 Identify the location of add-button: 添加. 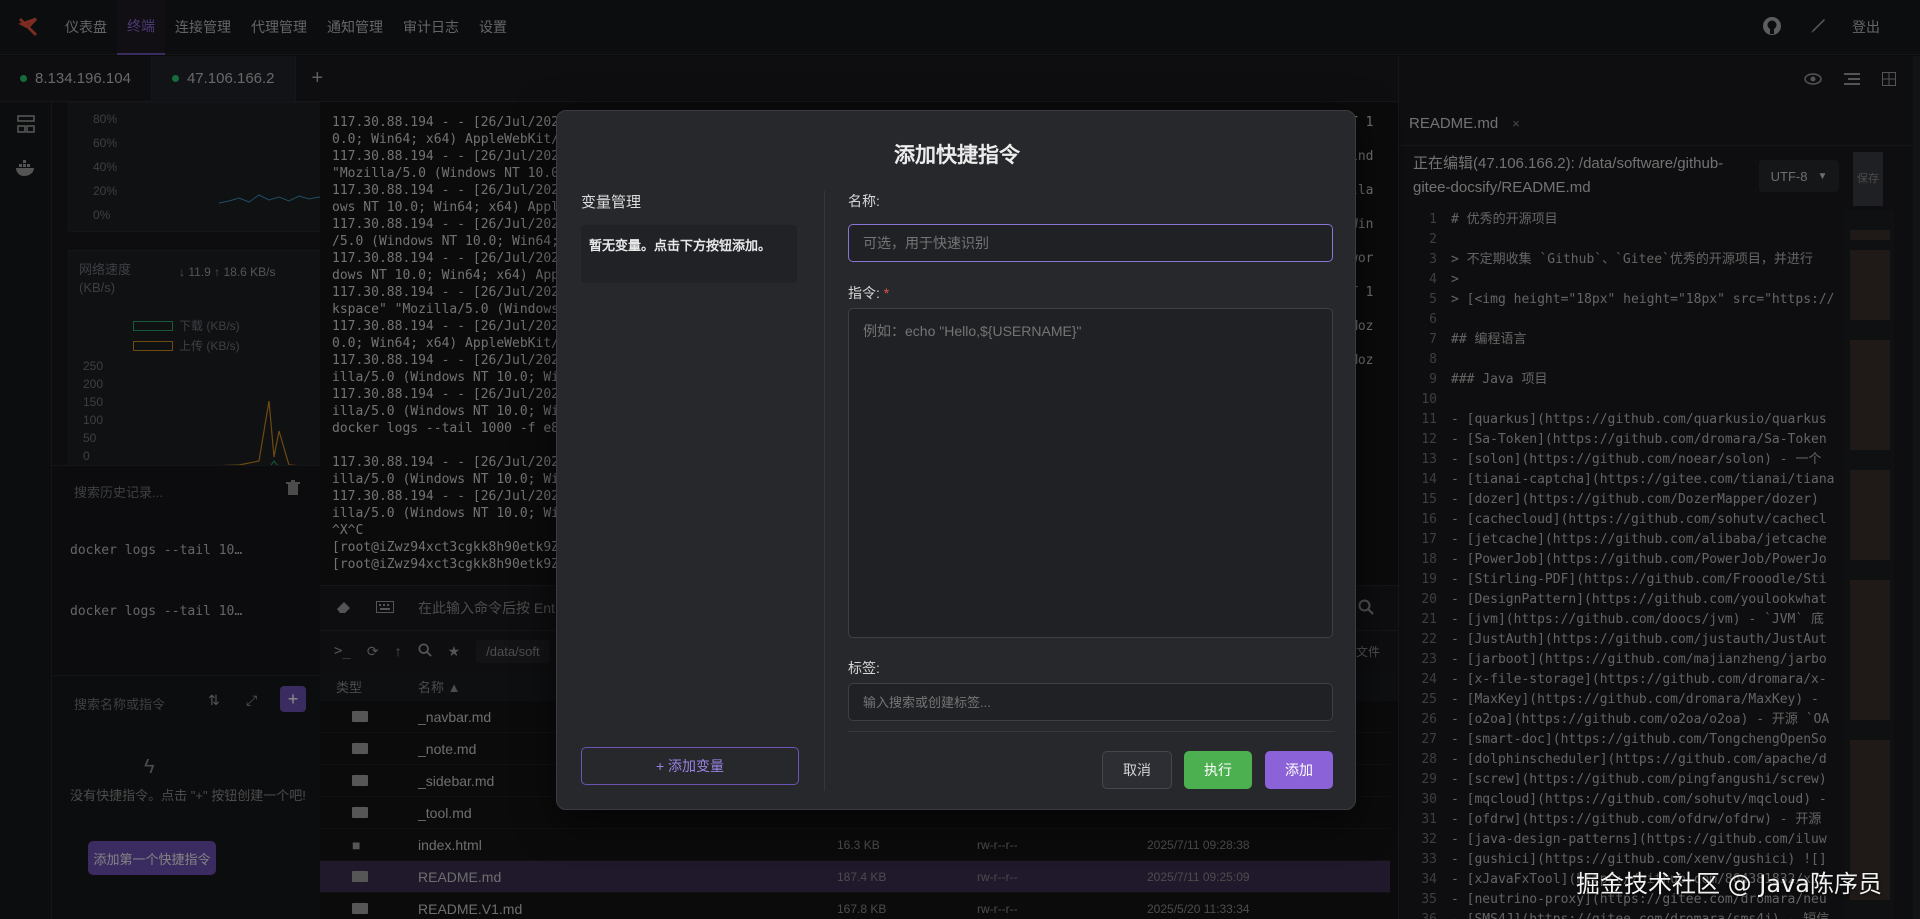
(1299, 770).